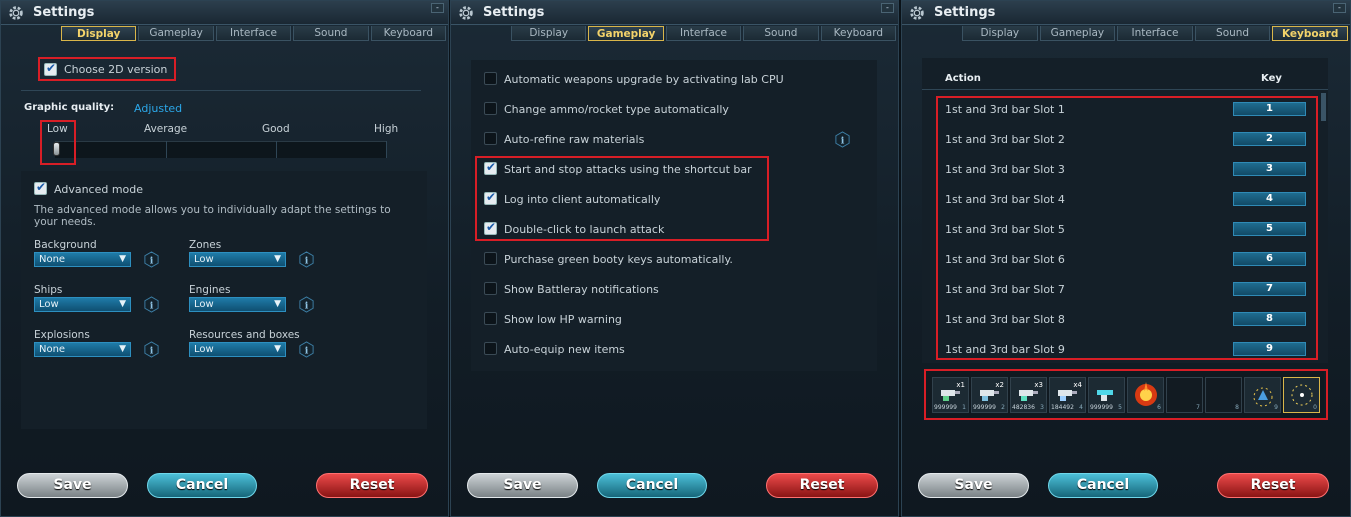 This screenshot has height=517, width=1351. I want to click on shortcut-slot: 0, so click(1301, 395).